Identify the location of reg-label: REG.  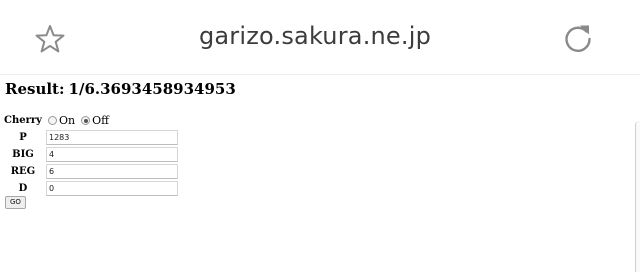
(23, 171).